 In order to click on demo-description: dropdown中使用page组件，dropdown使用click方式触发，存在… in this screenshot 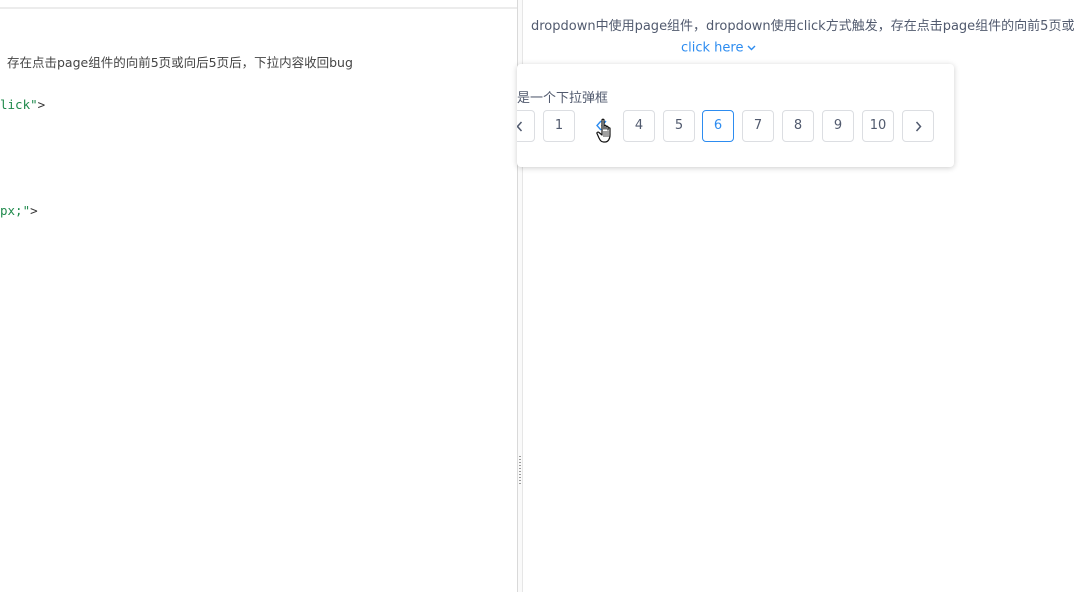, I will do `click(803, 26)`.